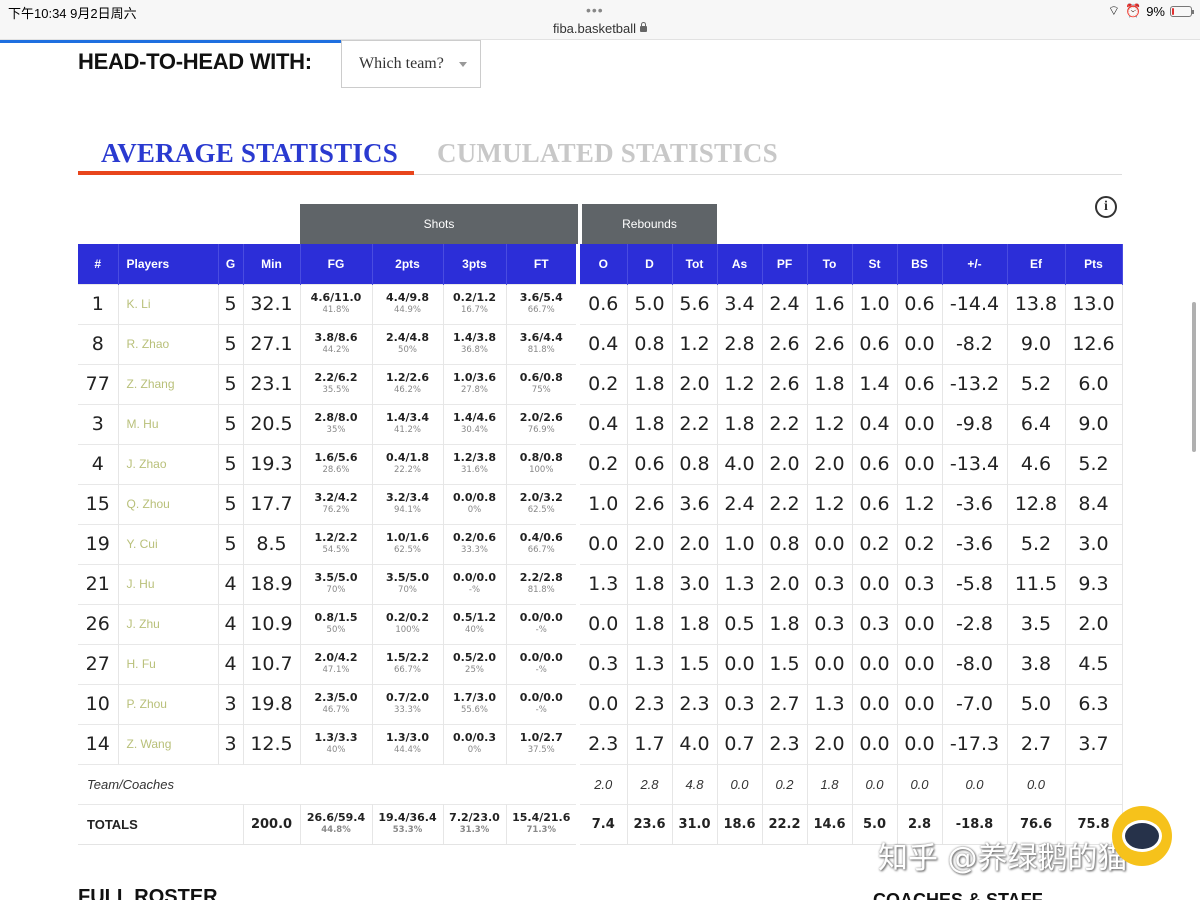 The width and height of the screenshot is (1200, 900). Describe the element at coordinates (830, 264) in the screenshot. I see `col-header-turnovers: To` at that location.